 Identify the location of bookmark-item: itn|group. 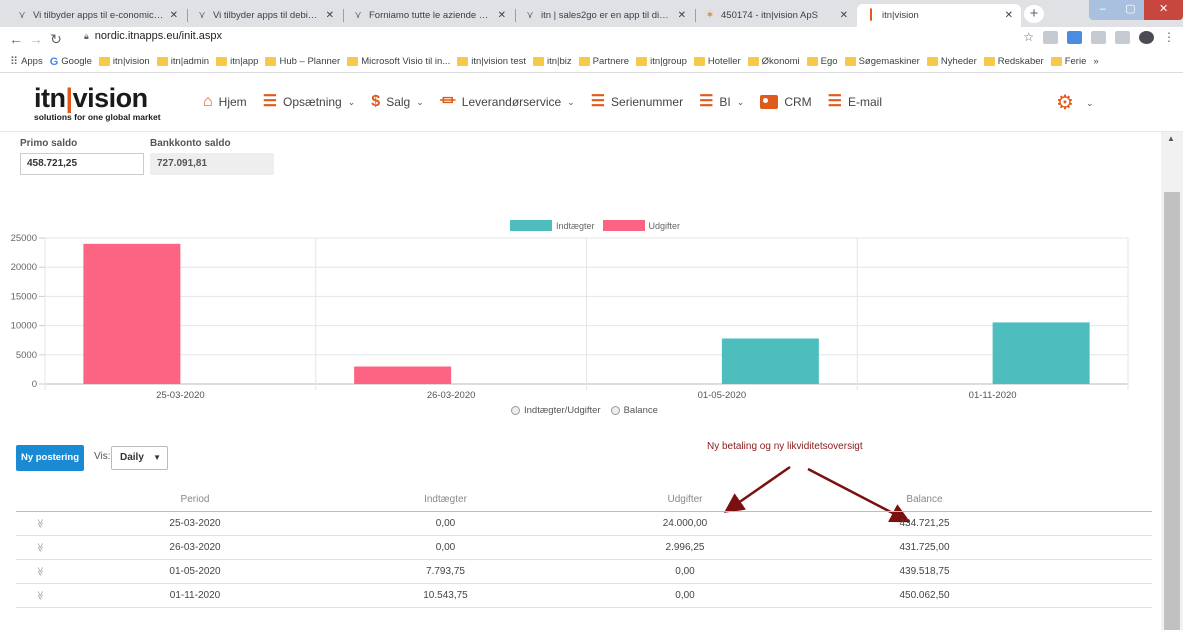
(661, 61).